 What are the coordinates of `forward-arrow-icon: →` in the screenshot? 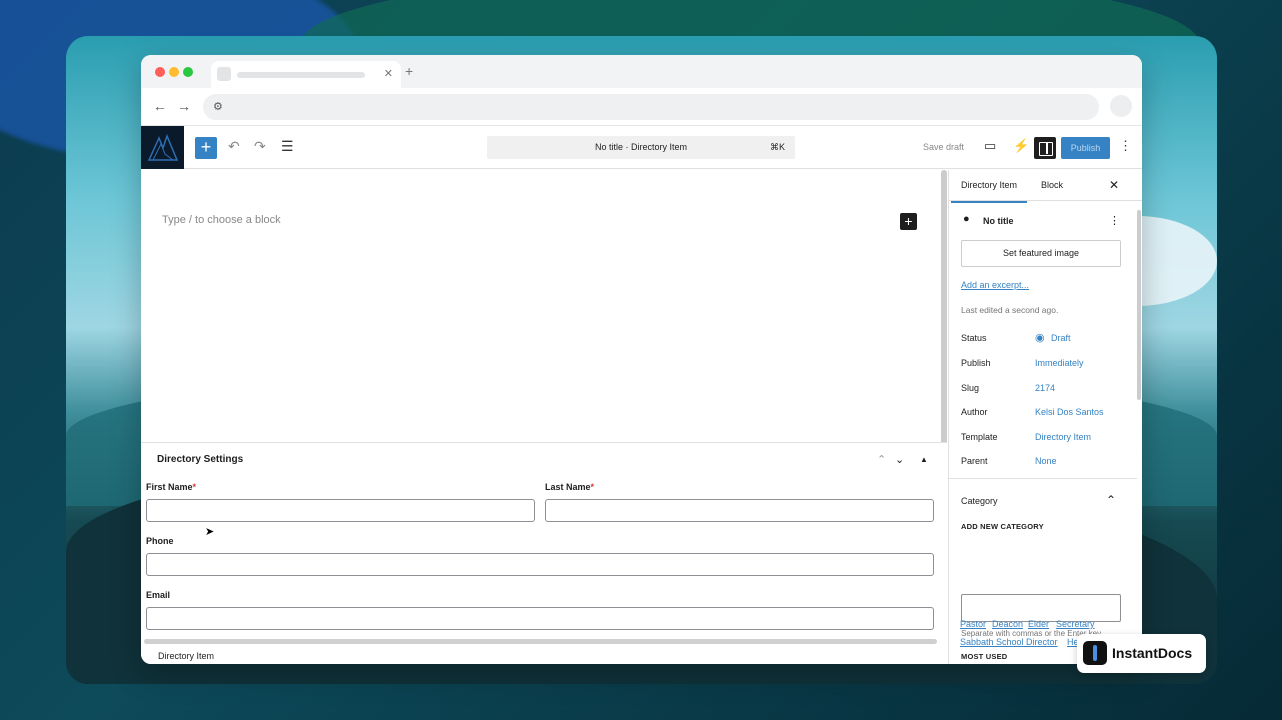 It's located at (184, 106).